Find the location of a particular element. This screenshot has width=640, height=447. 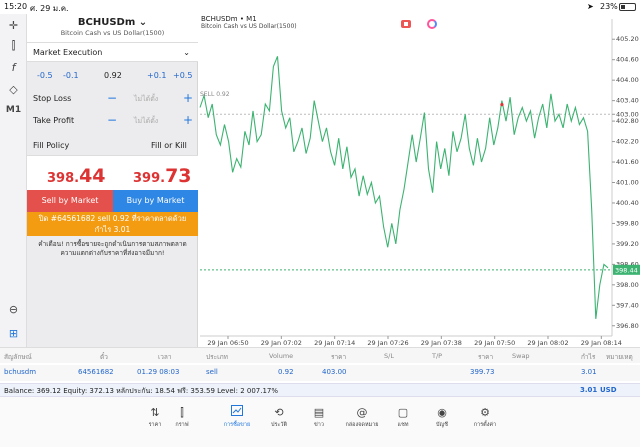

battery-percent: 23% is located at coordinates (609, 6).